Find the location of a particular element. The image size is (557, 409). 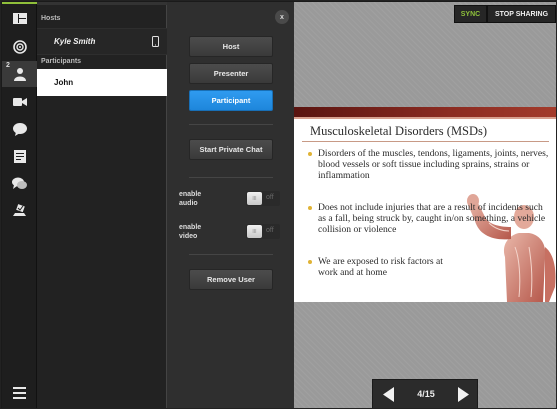

poll-icon is located at coordinates (19, 209).